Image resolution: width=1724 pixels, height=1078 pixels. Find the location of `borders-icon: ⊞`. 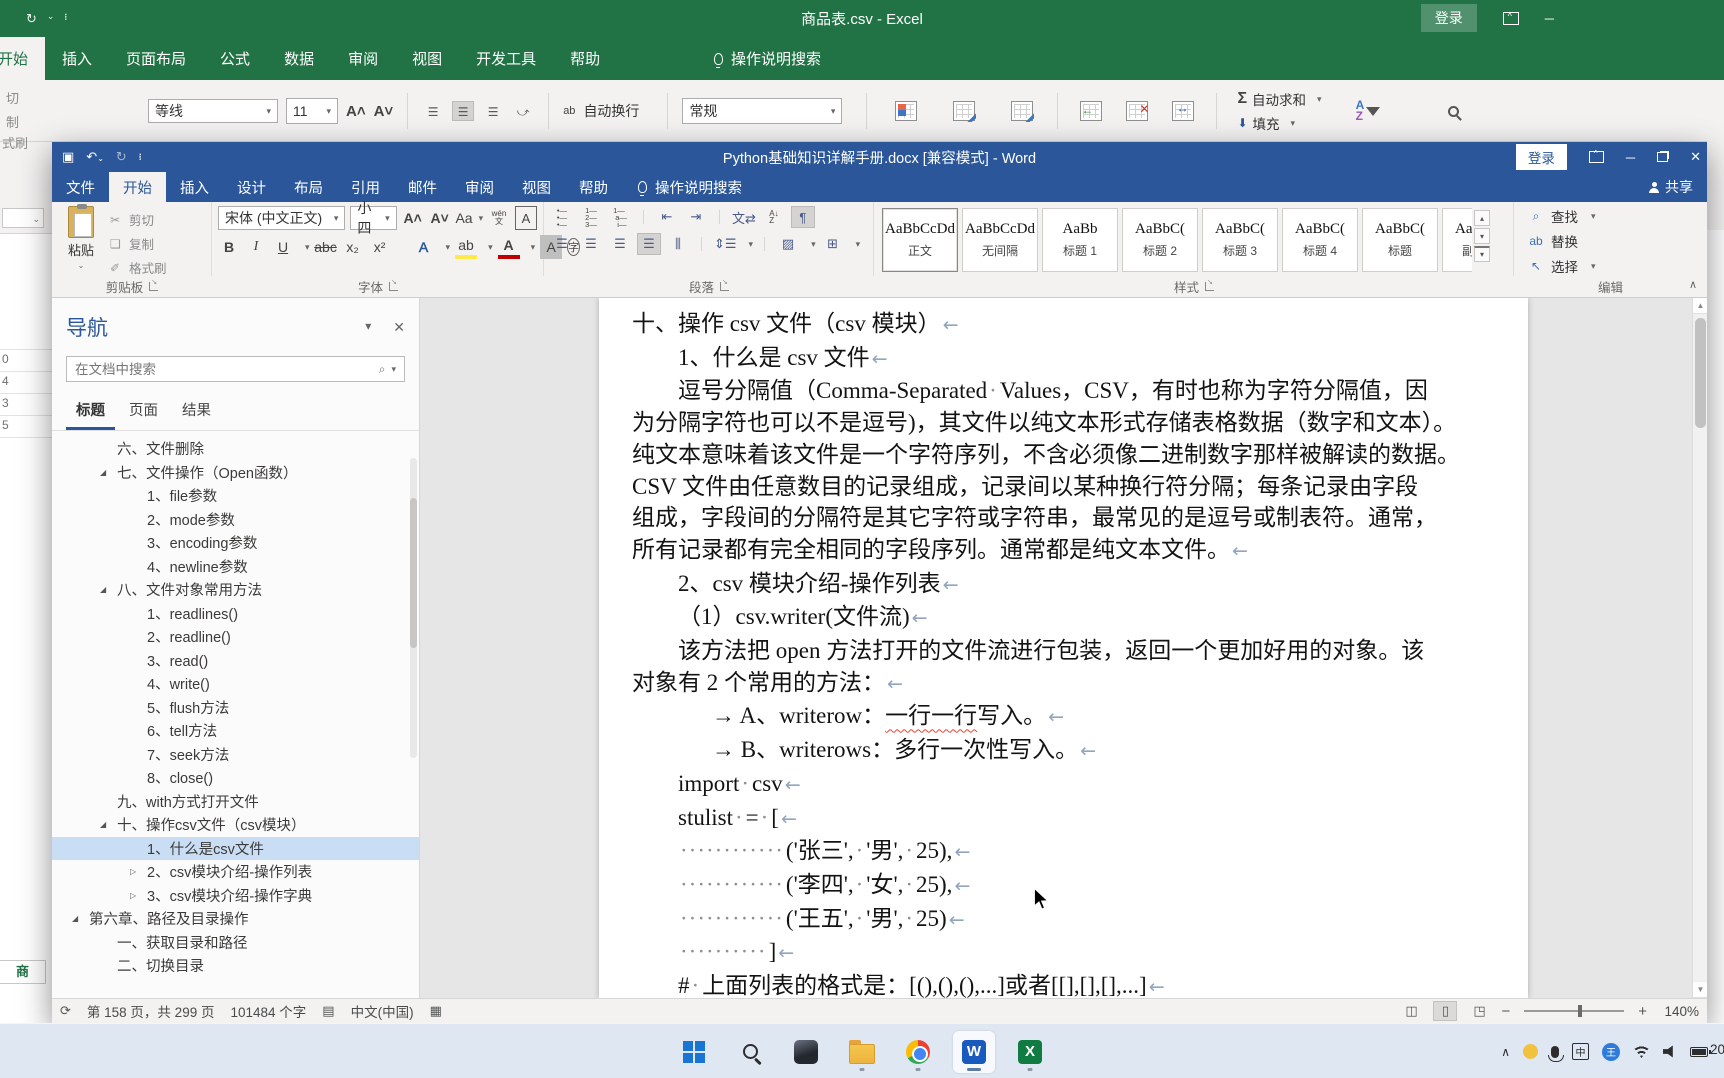

borders-icon: ⊞ is located at coordinates (833, 244).